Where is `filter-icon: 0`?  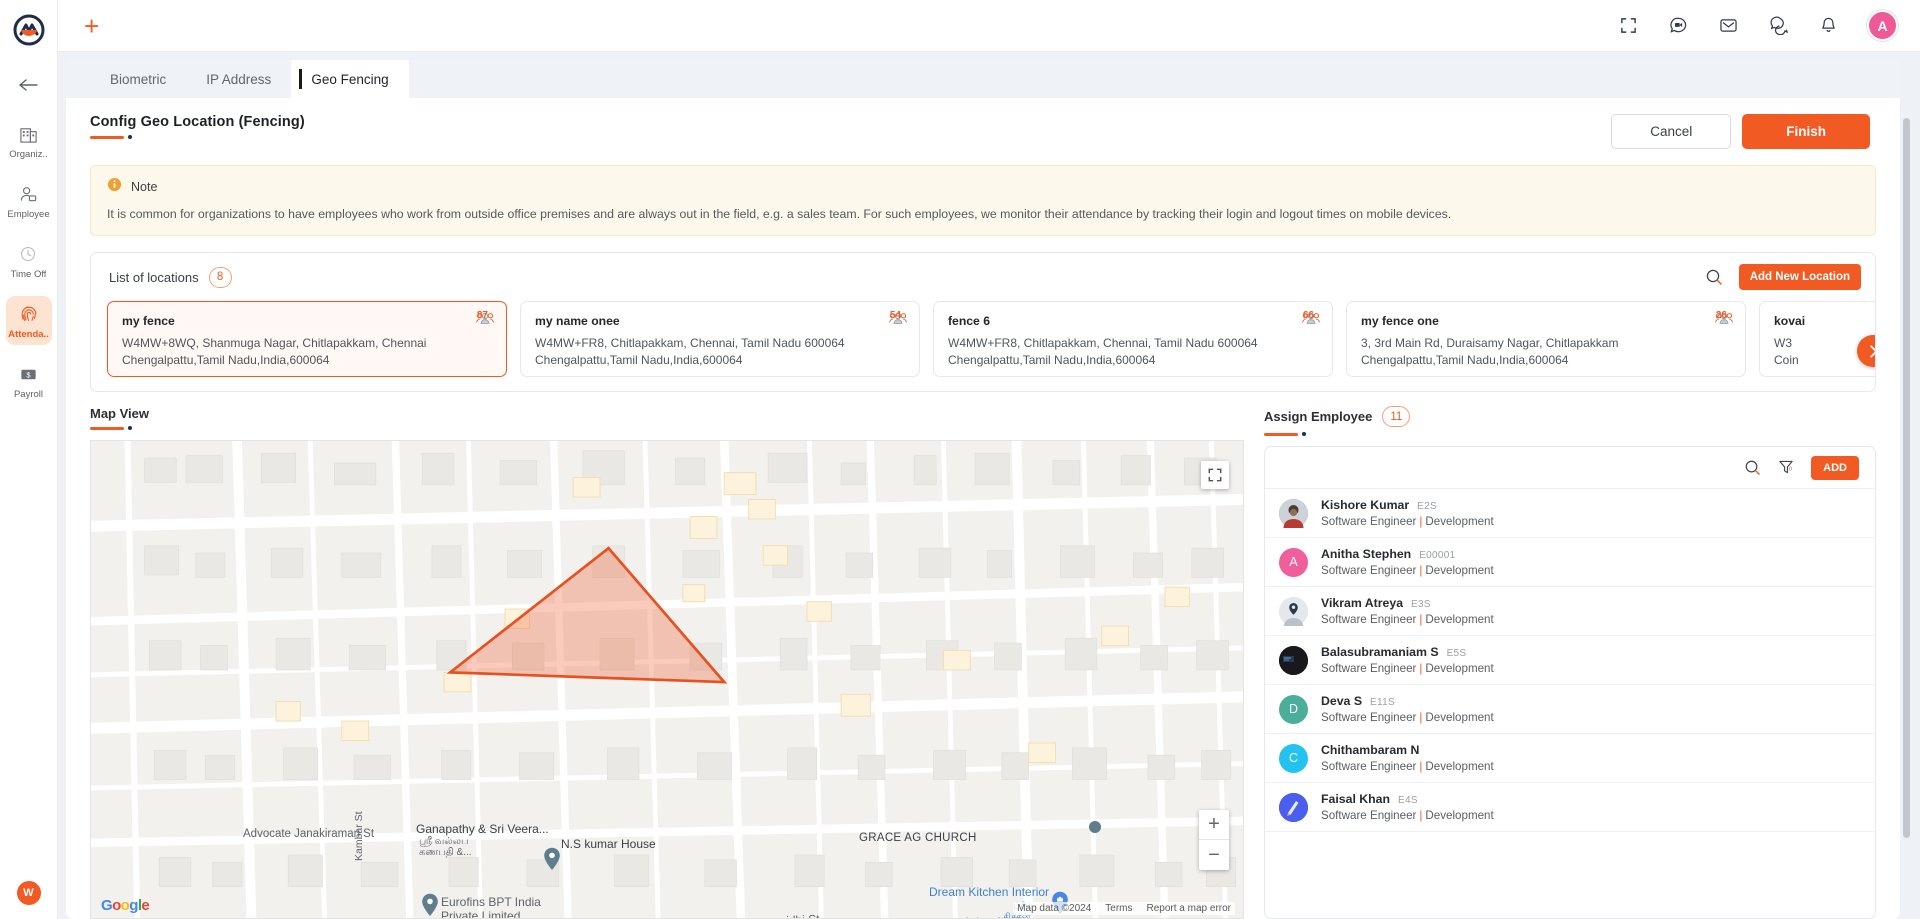 filter-icon: 0 is located at coordinates (1786, 467).